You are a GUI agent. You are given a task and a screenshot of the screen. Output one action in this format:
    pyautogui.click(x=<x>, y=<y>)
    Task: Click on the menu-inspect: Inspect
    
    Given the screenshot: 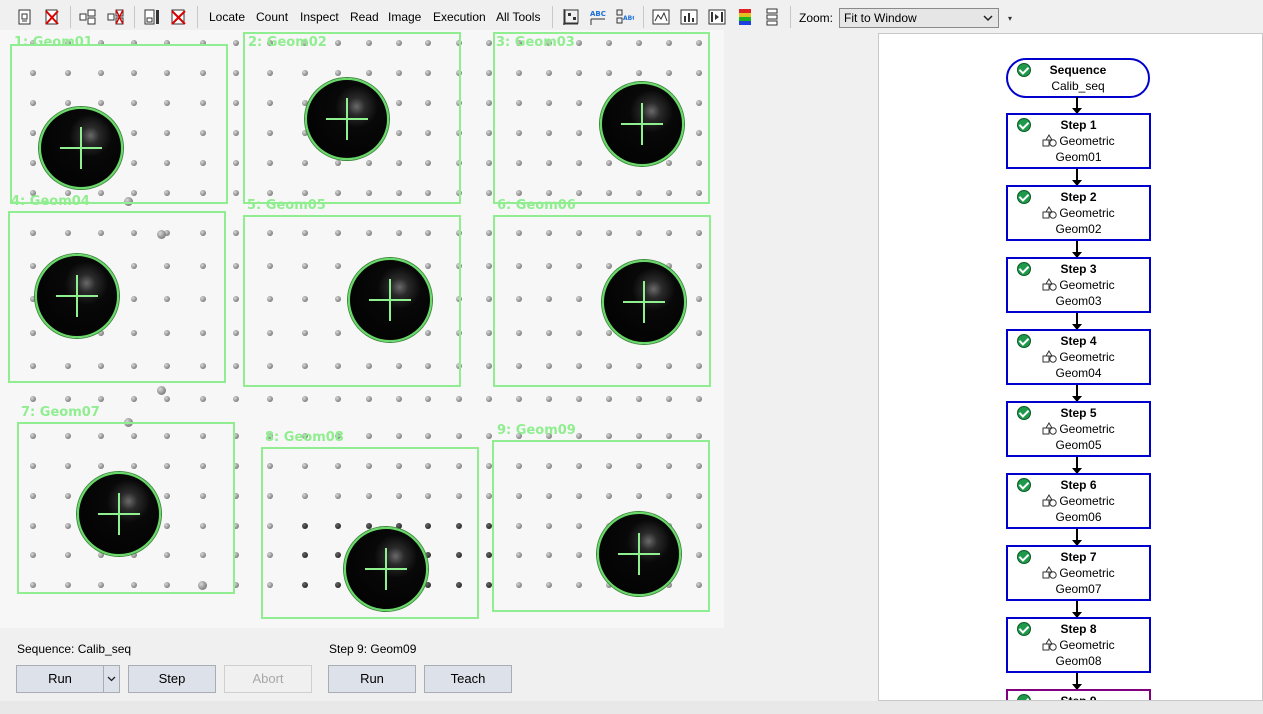 What is the action you would take?
    pyautogui.click(x=319, y=17)
    